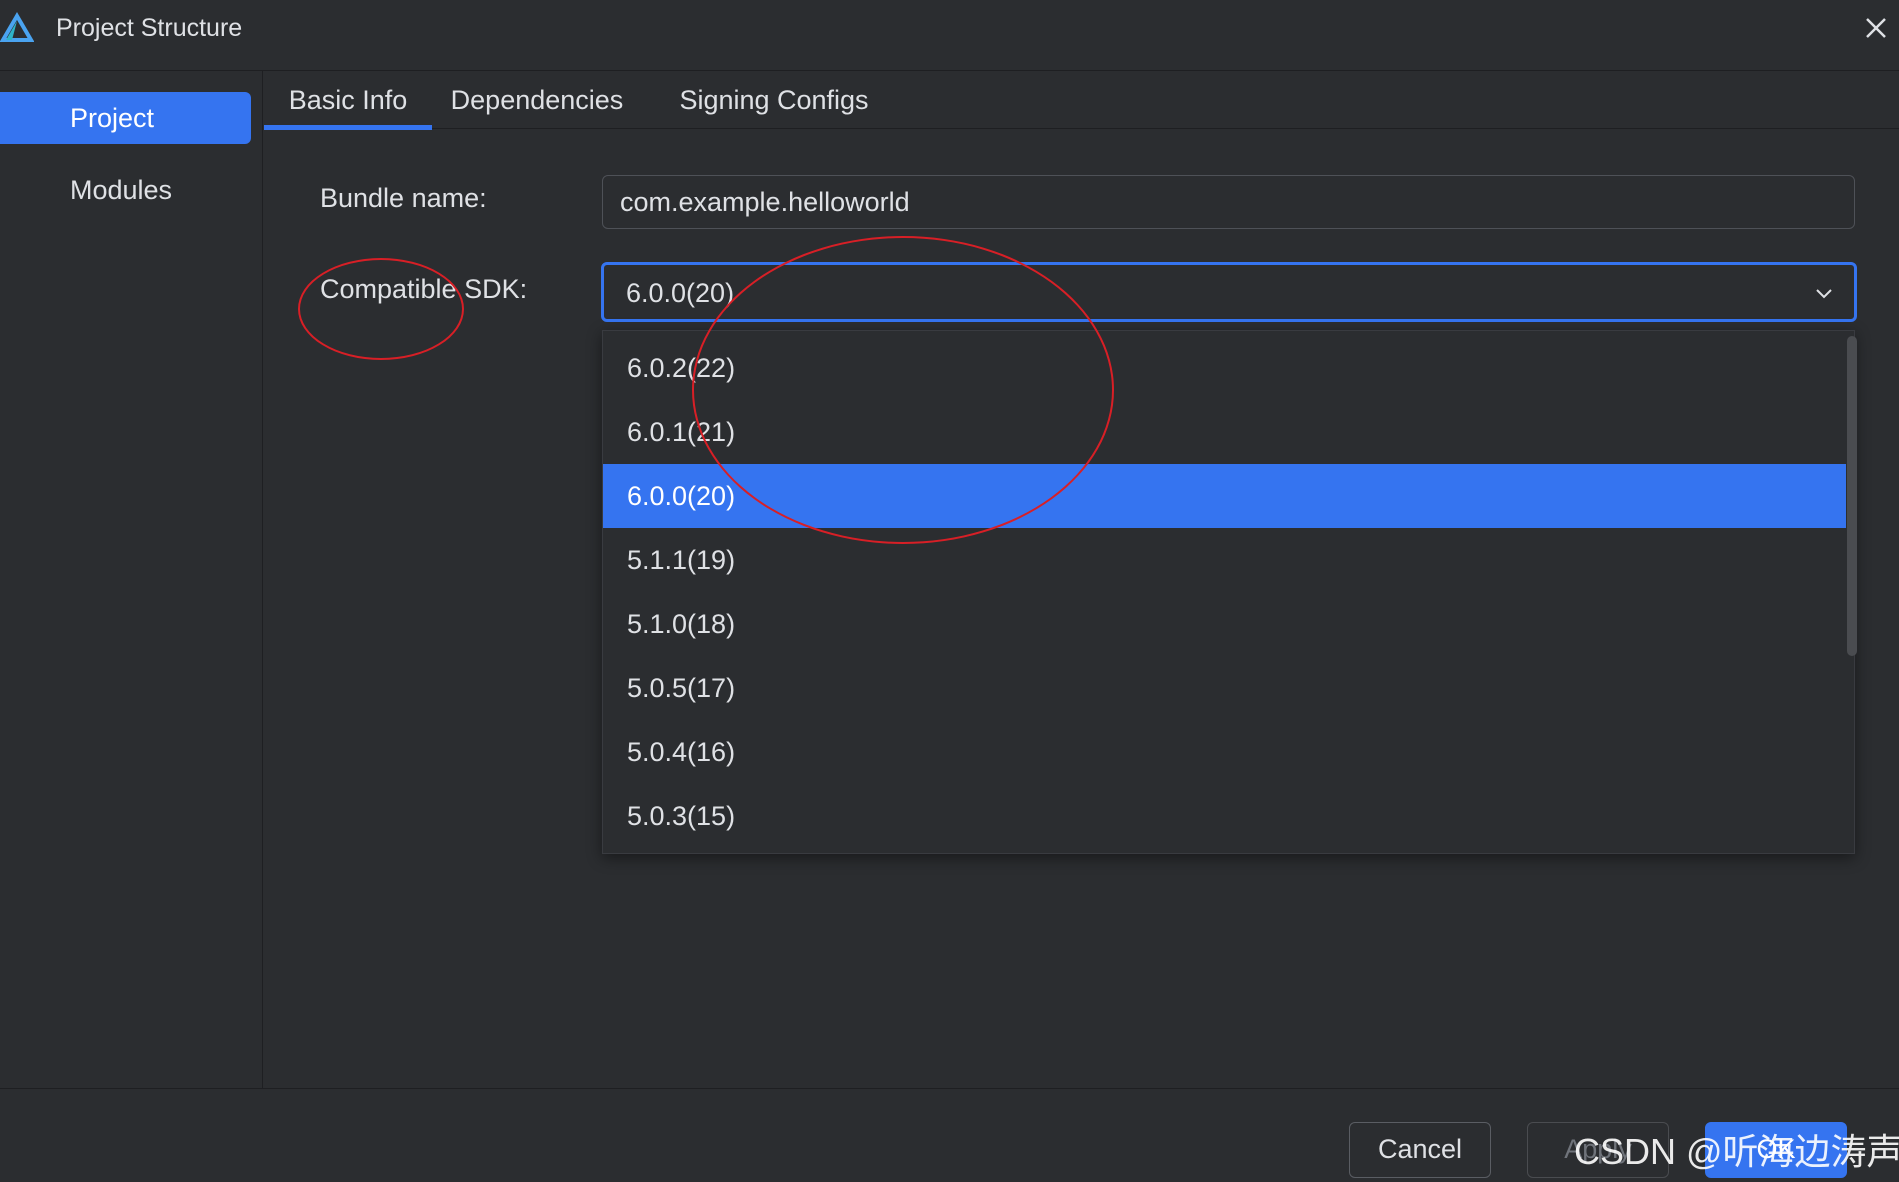  I want to click on sdk-option: 6.0.2(22), so click(1224, 368).